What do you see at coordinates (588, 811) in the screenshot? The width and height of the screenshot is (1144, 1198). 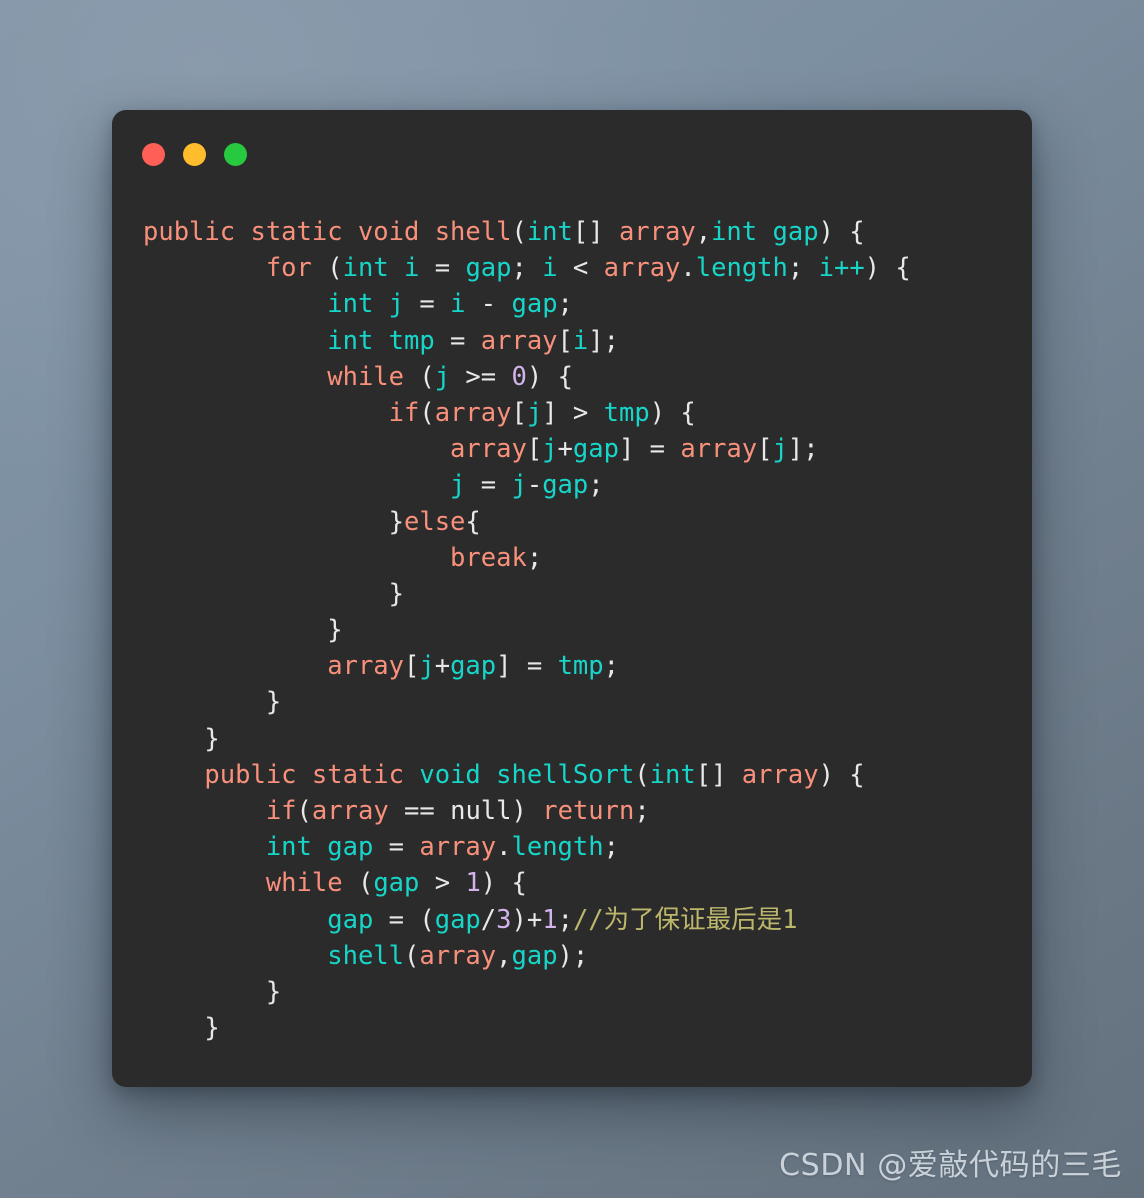 I see `code-token: return` at bounding box center [588, 811].